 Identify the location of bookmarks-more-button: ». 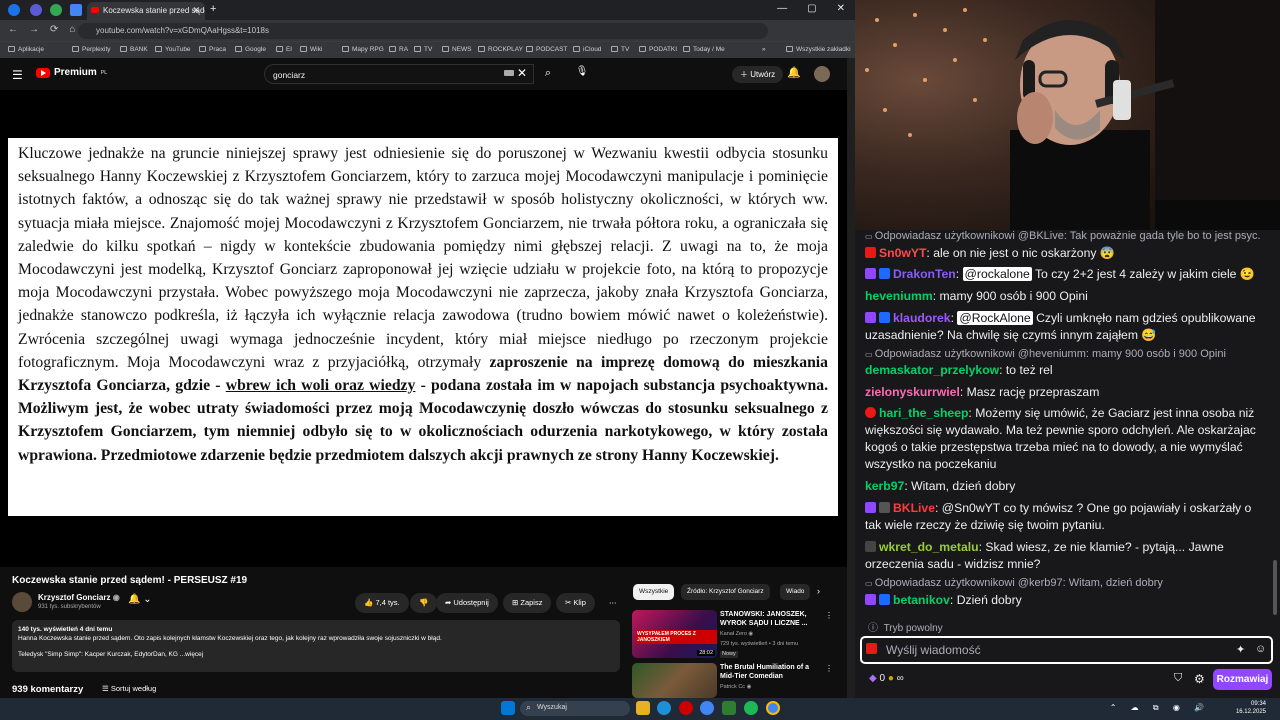
(764, 49).